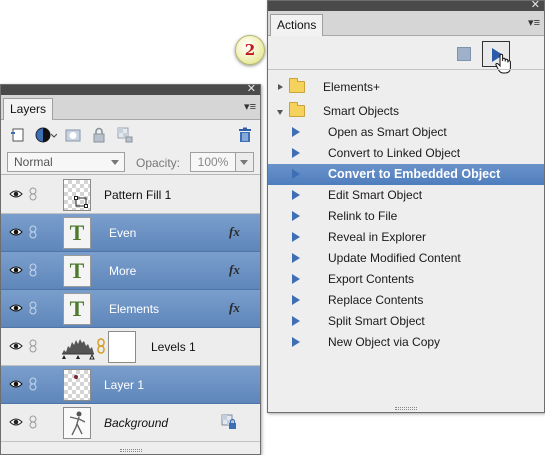 The image size is (545, 455). What do you see at coordinates (125, 135) in the screenshot?
I see `lock-transparency-icon` at bounding box center [125, 135].